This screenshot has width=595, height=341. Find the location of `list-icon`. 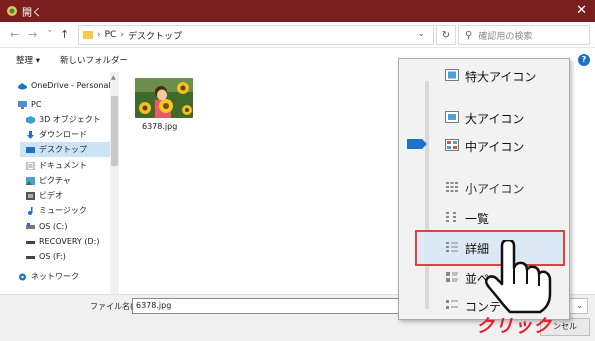

list-icon is located at coordinates (451, 217).